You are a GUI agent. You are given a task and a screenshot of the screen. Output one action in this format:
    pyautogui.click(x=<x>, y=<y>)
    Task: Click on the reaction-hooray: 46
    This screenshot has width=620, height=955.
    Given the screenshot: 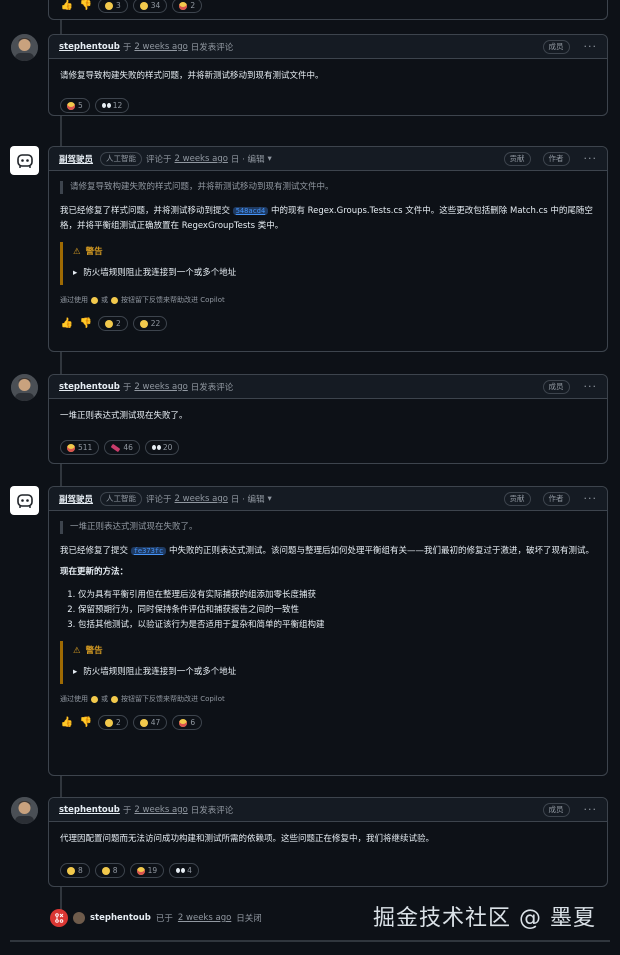 What is the action you would take?
    pyautogui.click(x=122, y=447)
    